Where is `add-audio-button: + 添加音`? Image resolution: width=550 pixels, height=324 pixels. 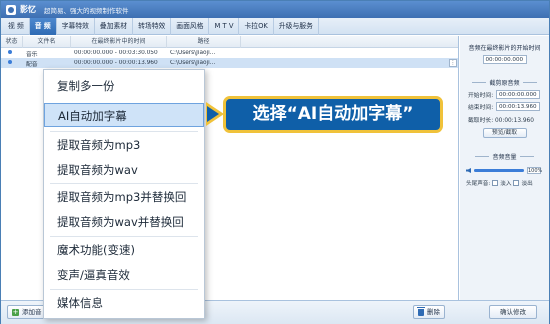 add-audio-button: + 添加音 is located at coordinates (27, 312).